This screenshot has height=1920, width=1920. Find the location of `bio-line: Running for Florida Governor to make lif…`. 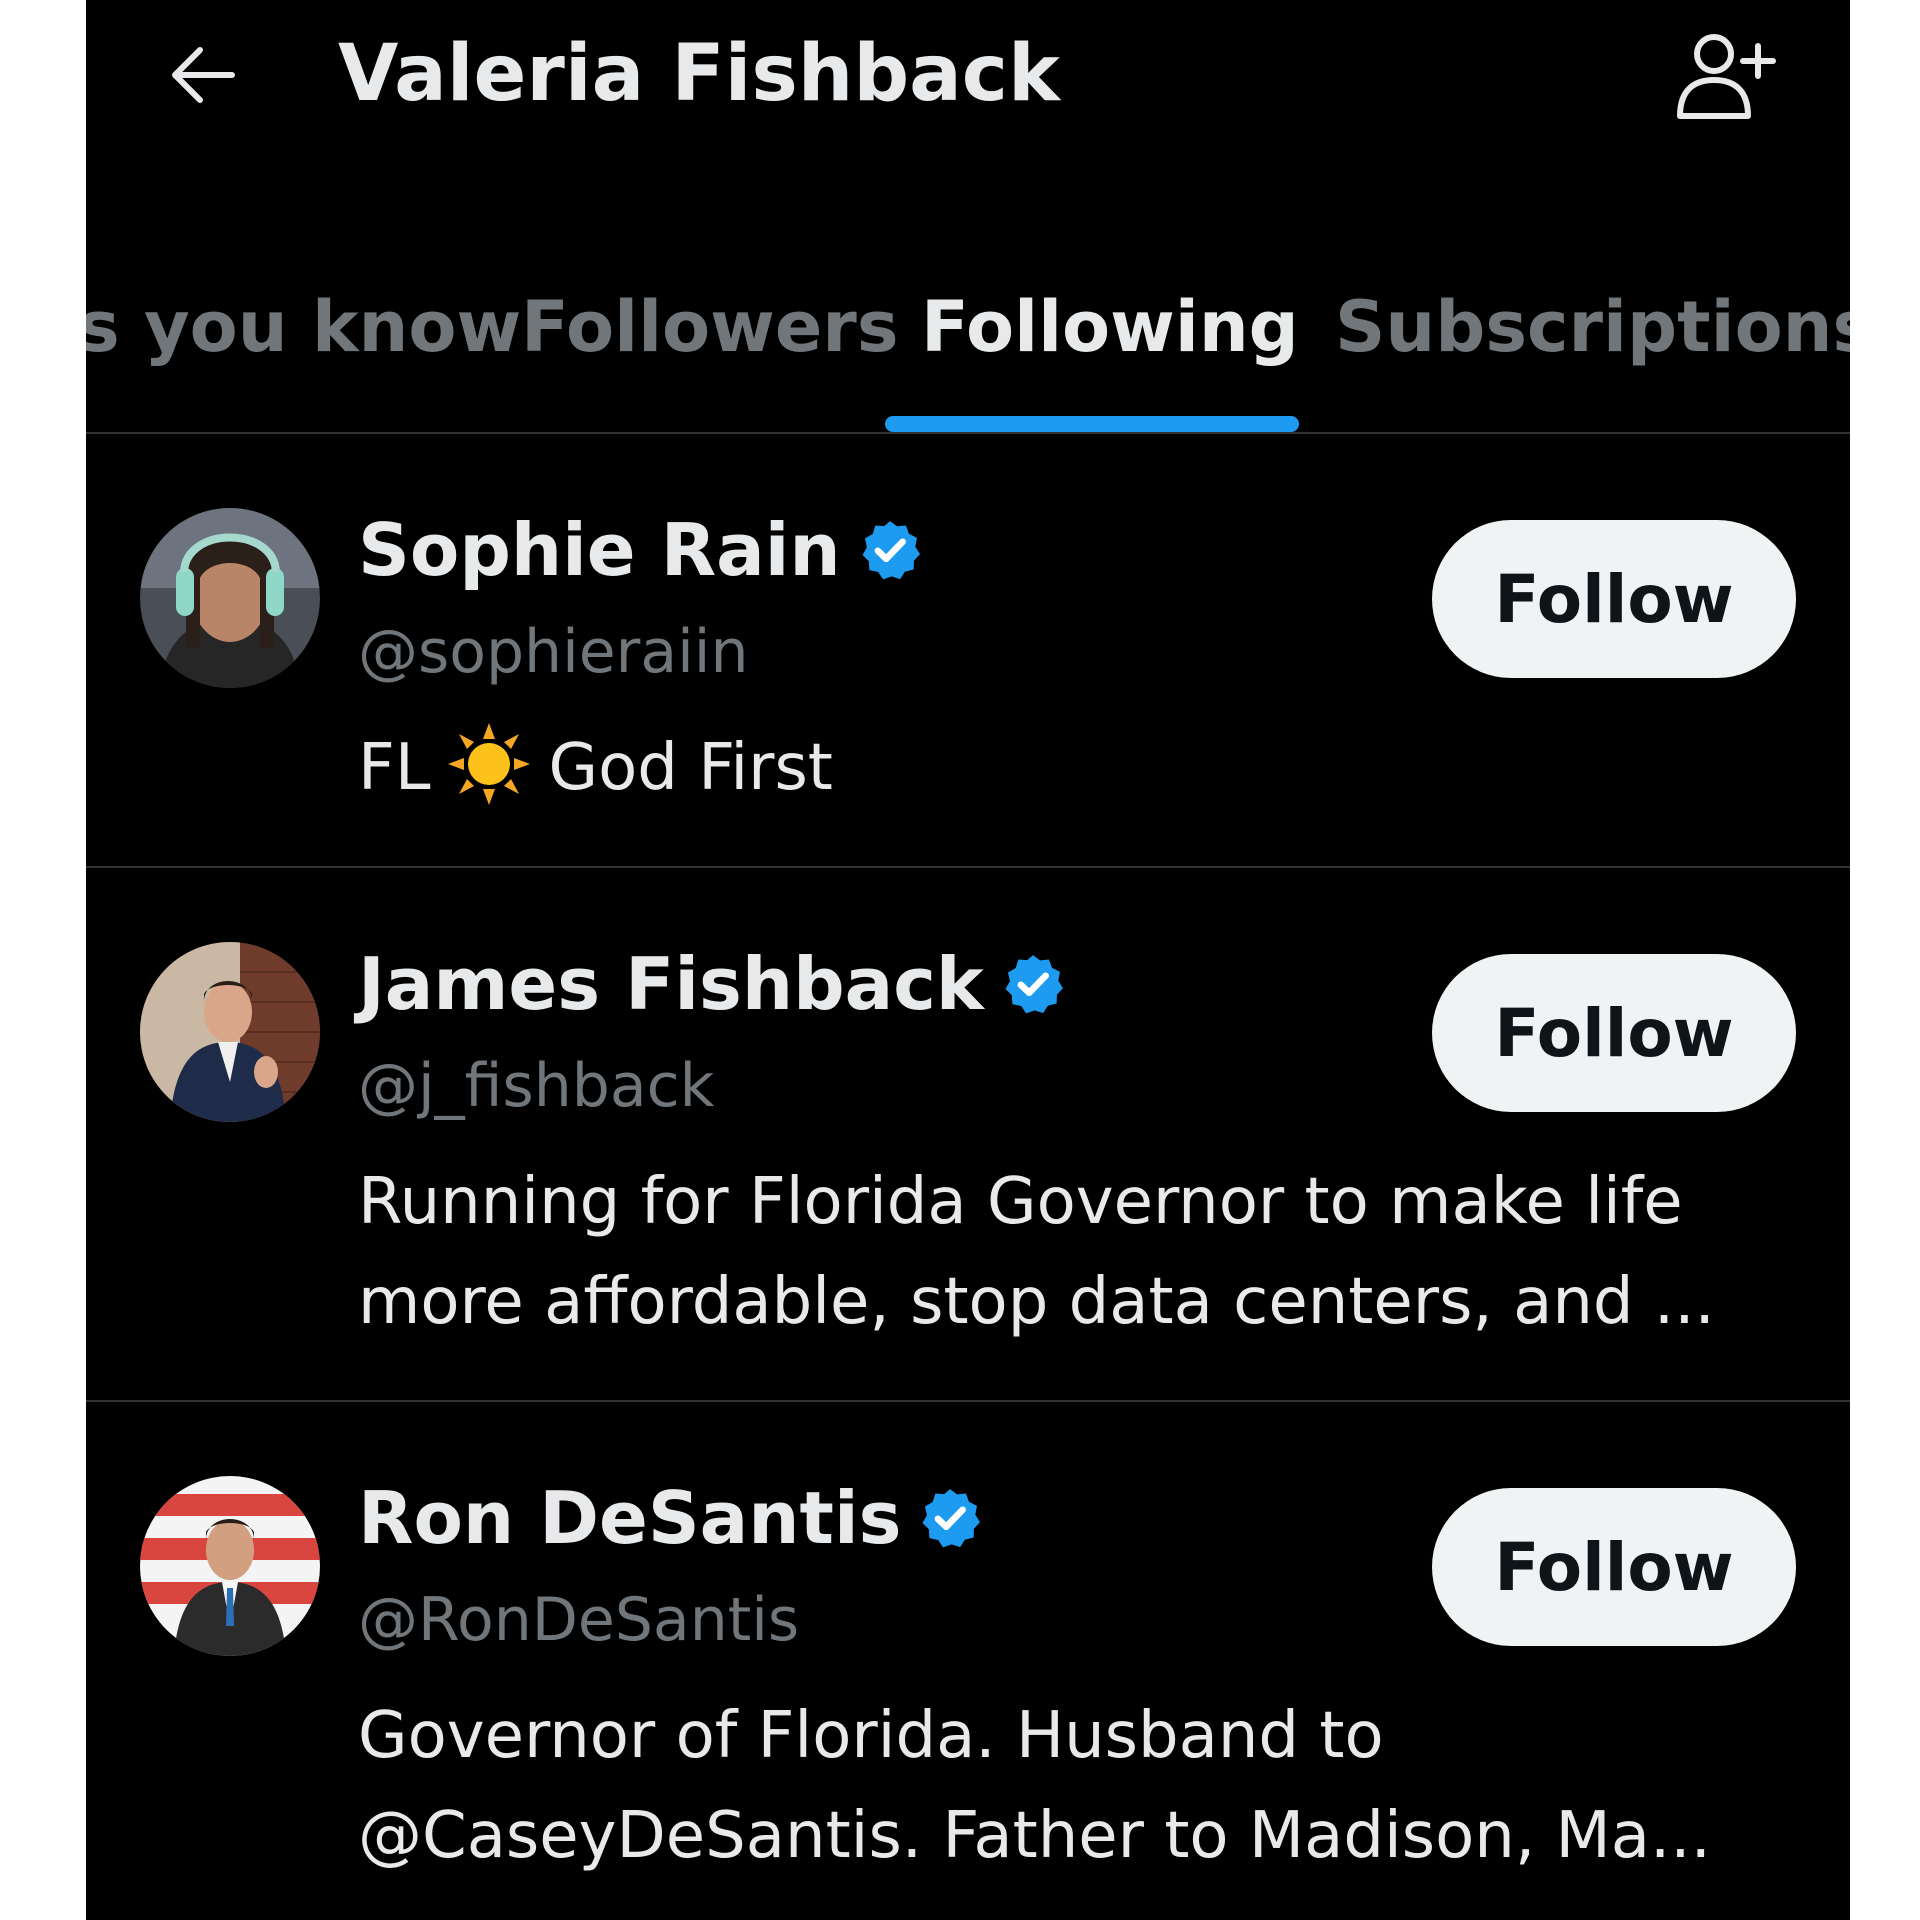

bio-line: Running for Florida Governor to make lif… is located at coordinates (1020, 1202).